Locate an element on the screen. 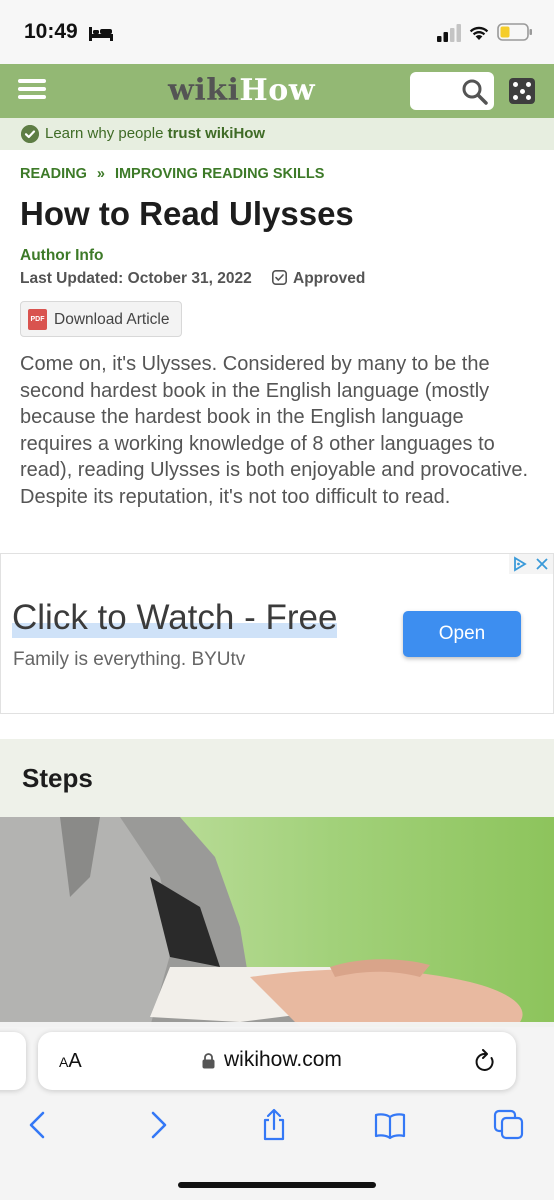 Image resolution: width=554 pixels, height=1200 pixels. sleep-focus-icon is located at coordinates (101, 34).